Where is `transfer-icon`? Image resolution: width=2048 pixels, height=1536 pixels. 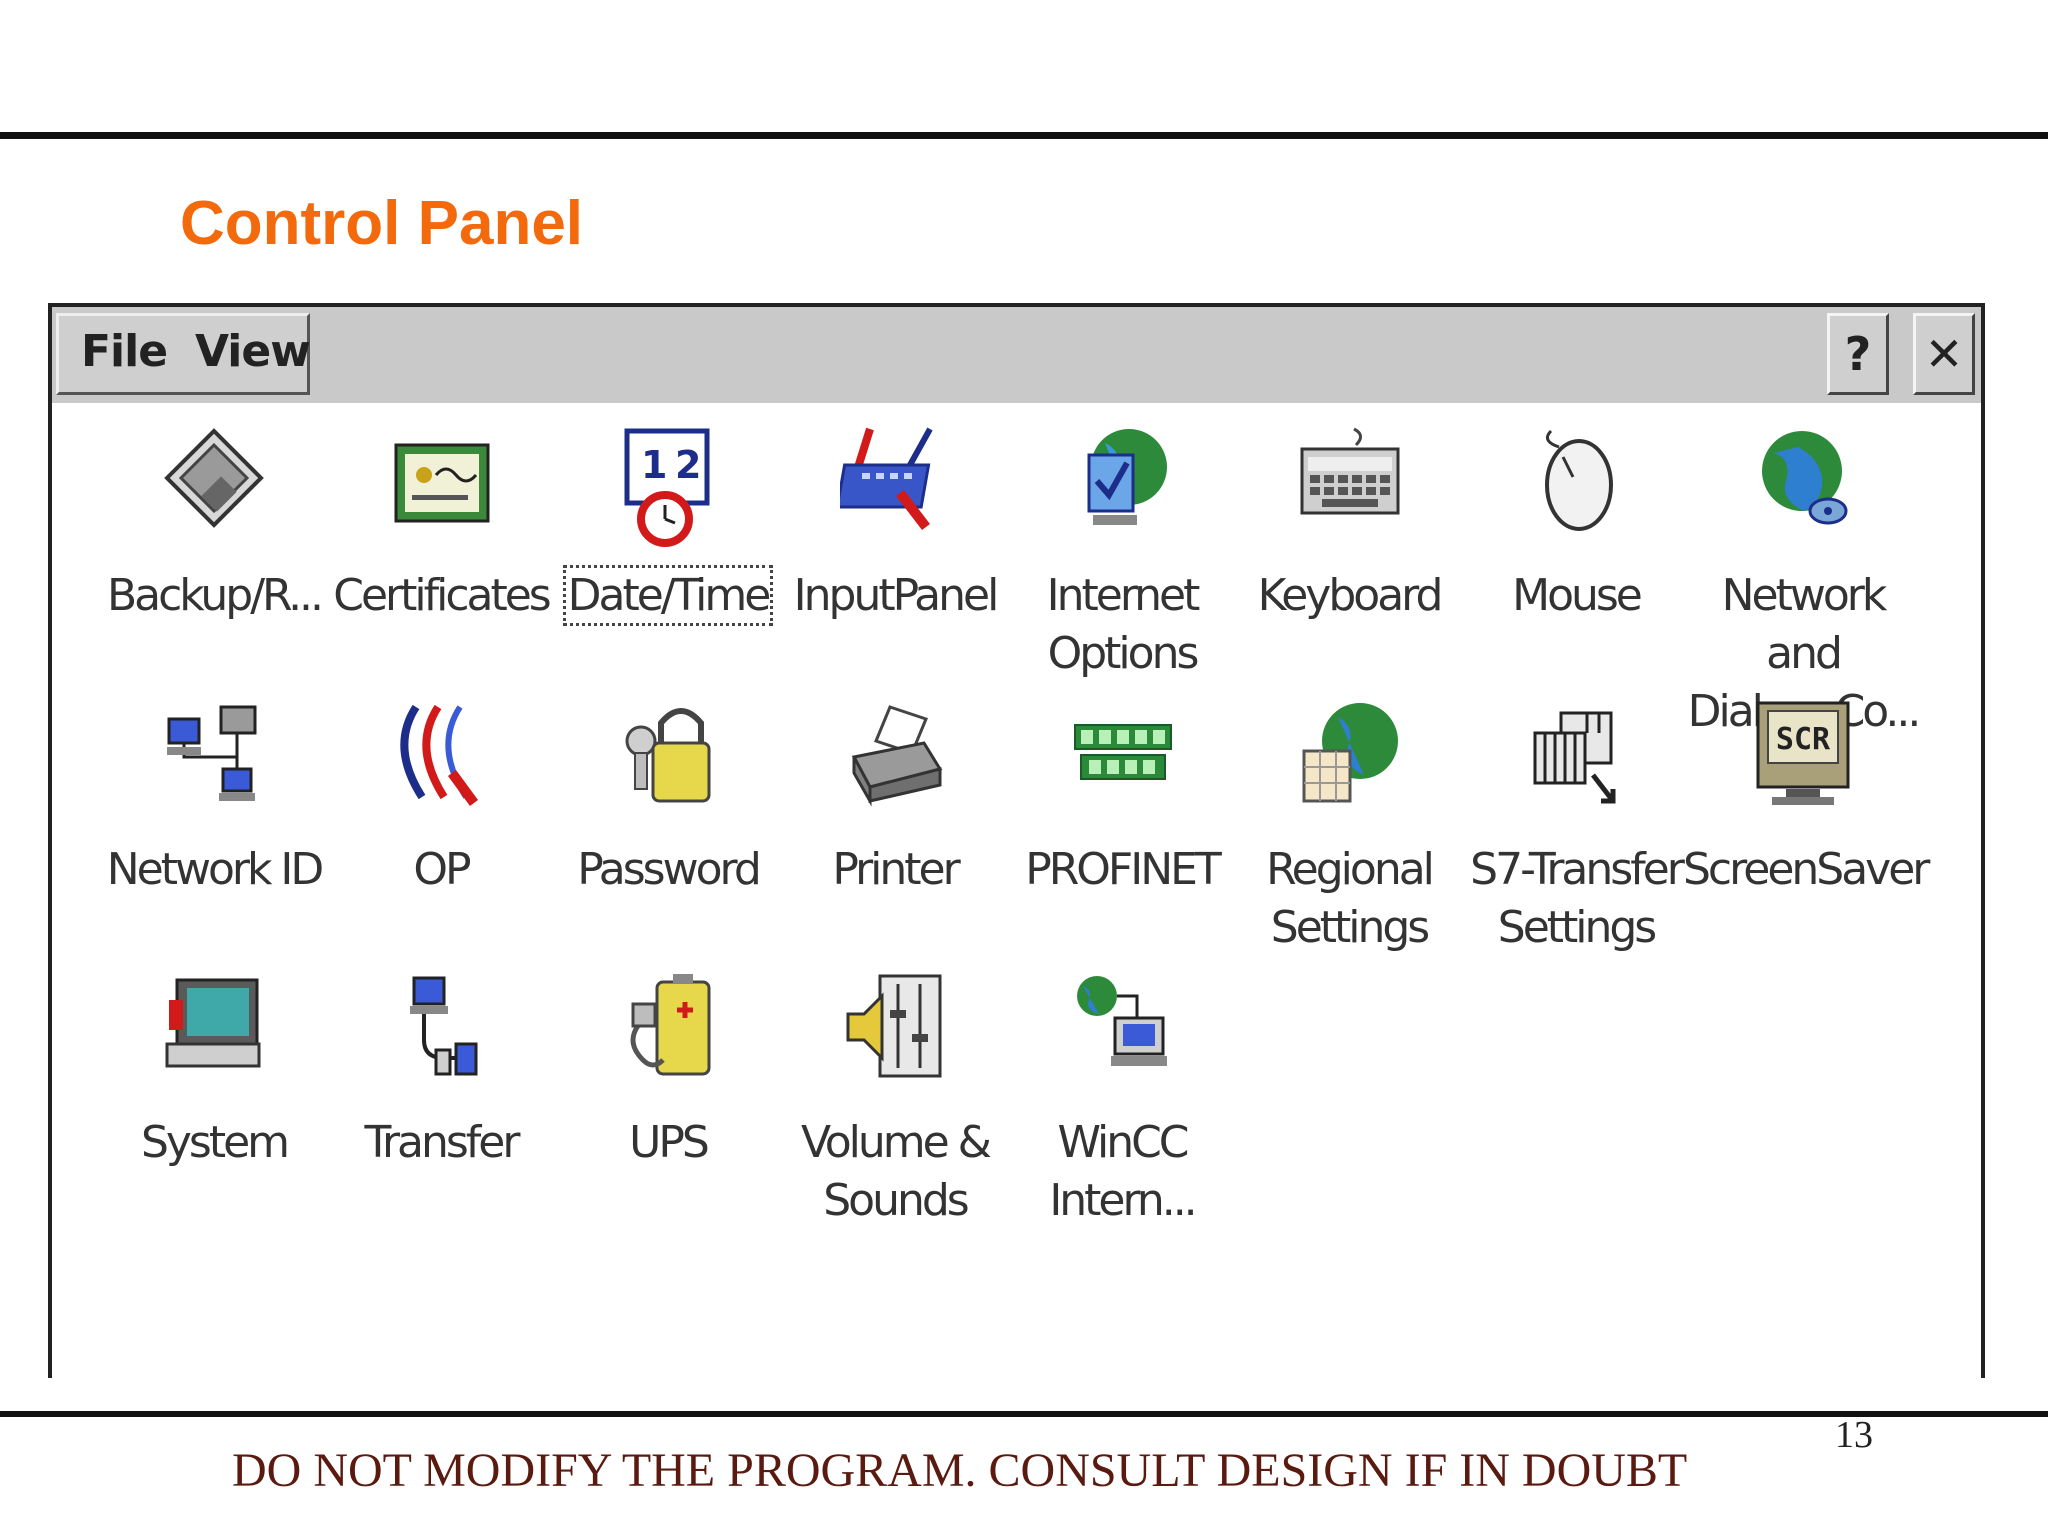 transfer-icon is located at coordinates (444, 1026).